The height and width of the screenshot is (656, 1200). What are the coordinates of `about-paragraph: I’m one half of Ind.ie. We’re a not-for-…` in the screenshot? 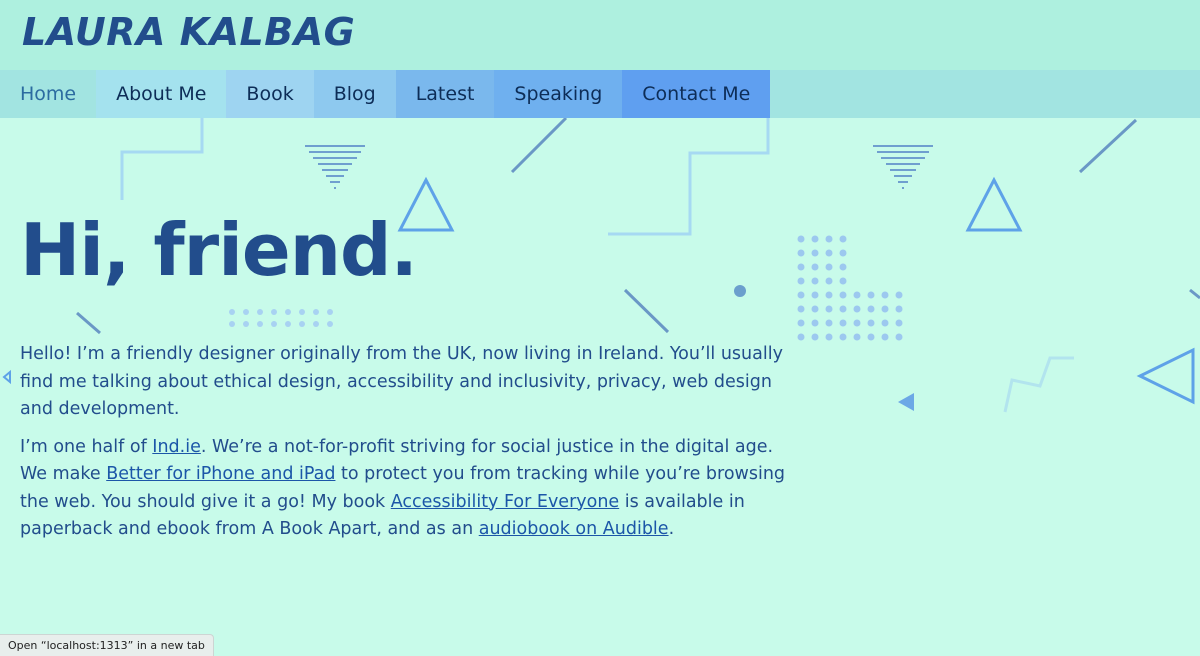 It's located at (405, 489).